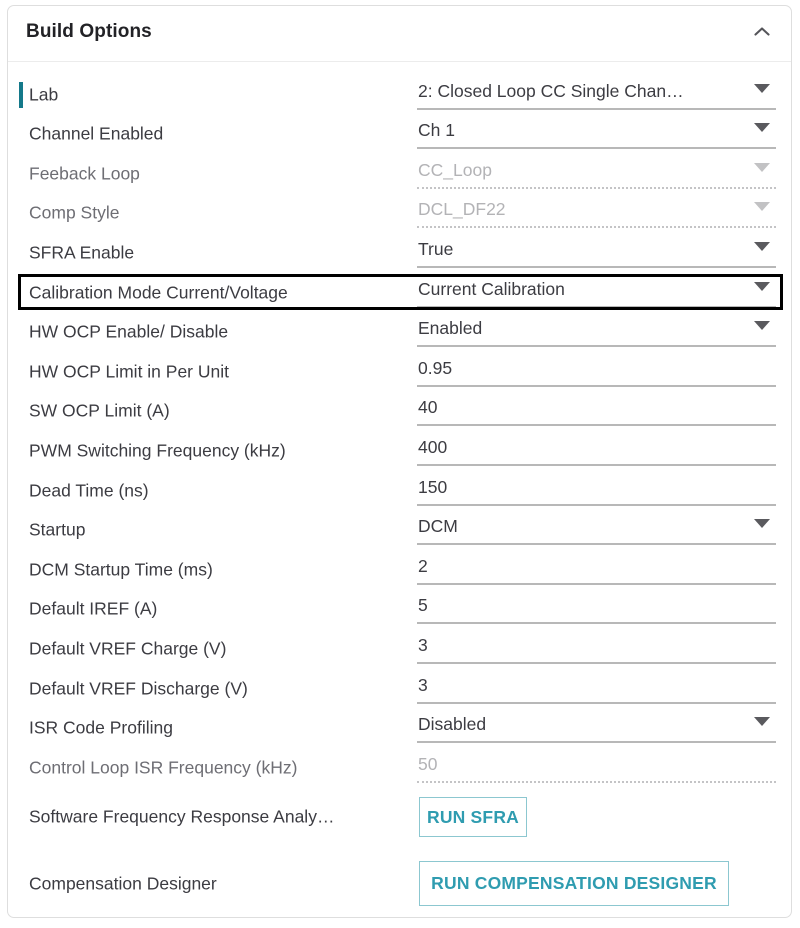 This screenshot has height=928, width=800. Describe the element at coordinates (596, 372) in the screenshot. I see `option-text-input: 0.95` at that location.